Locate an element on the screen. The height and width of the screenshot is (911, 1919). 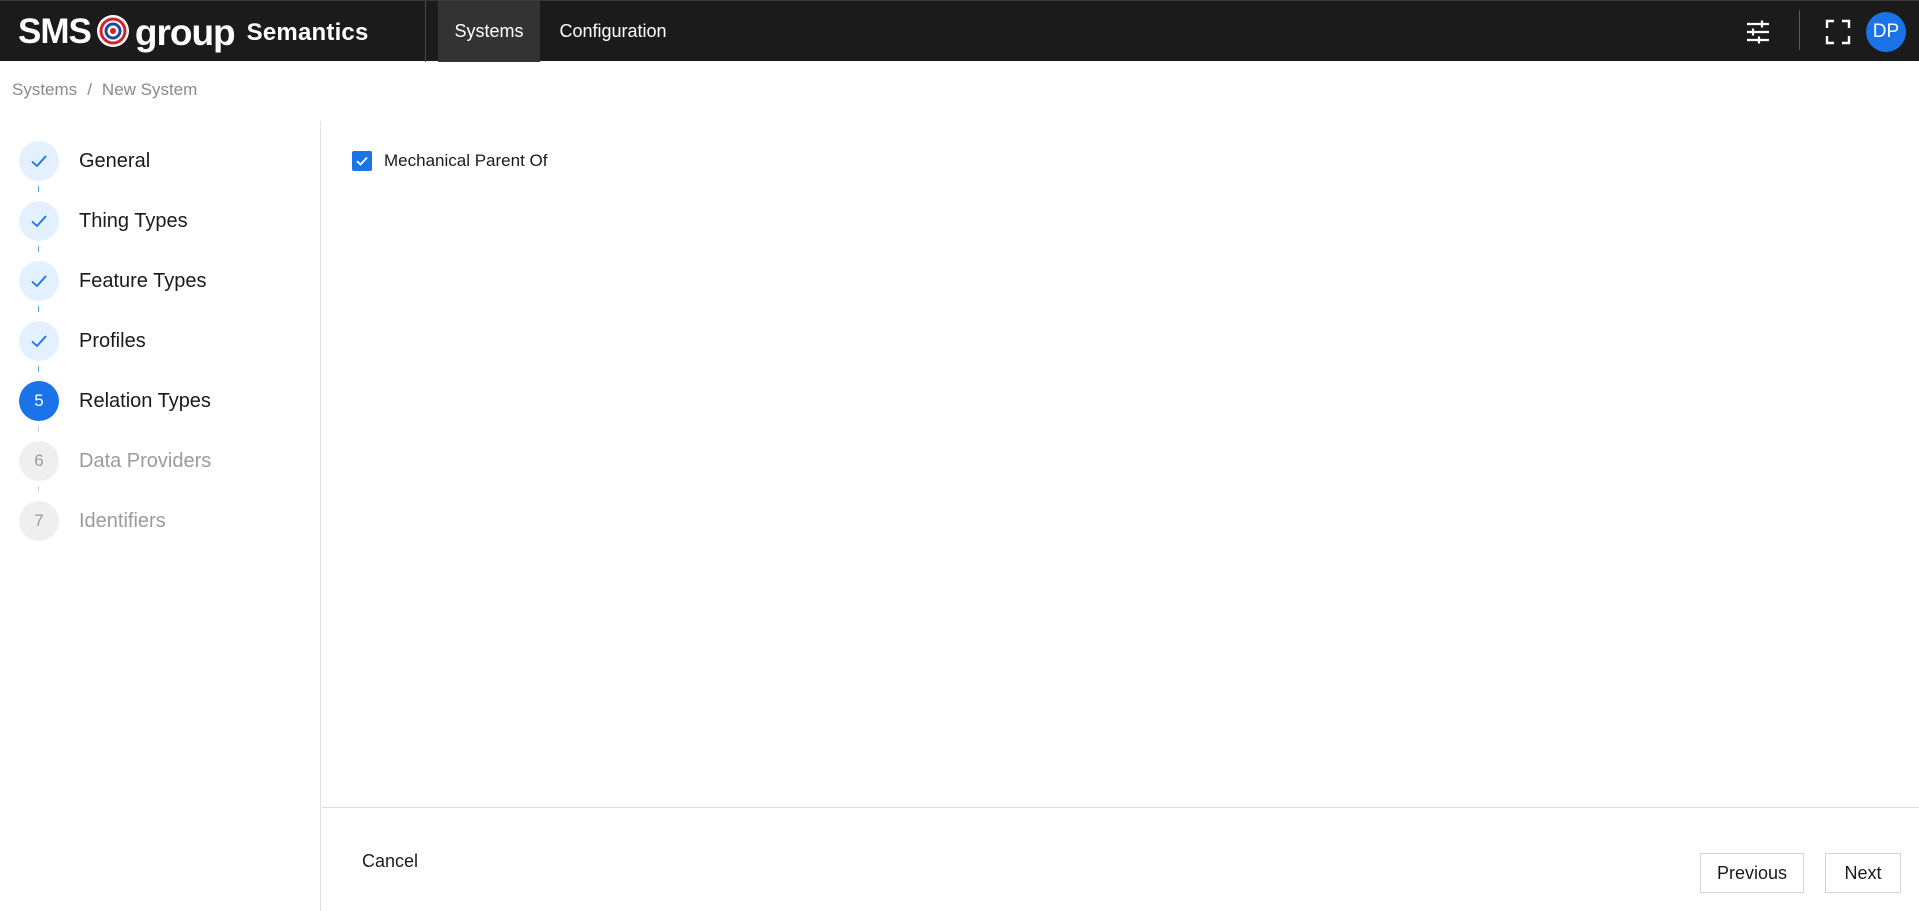
brand-target-icon is located at coordinates (112, 31).